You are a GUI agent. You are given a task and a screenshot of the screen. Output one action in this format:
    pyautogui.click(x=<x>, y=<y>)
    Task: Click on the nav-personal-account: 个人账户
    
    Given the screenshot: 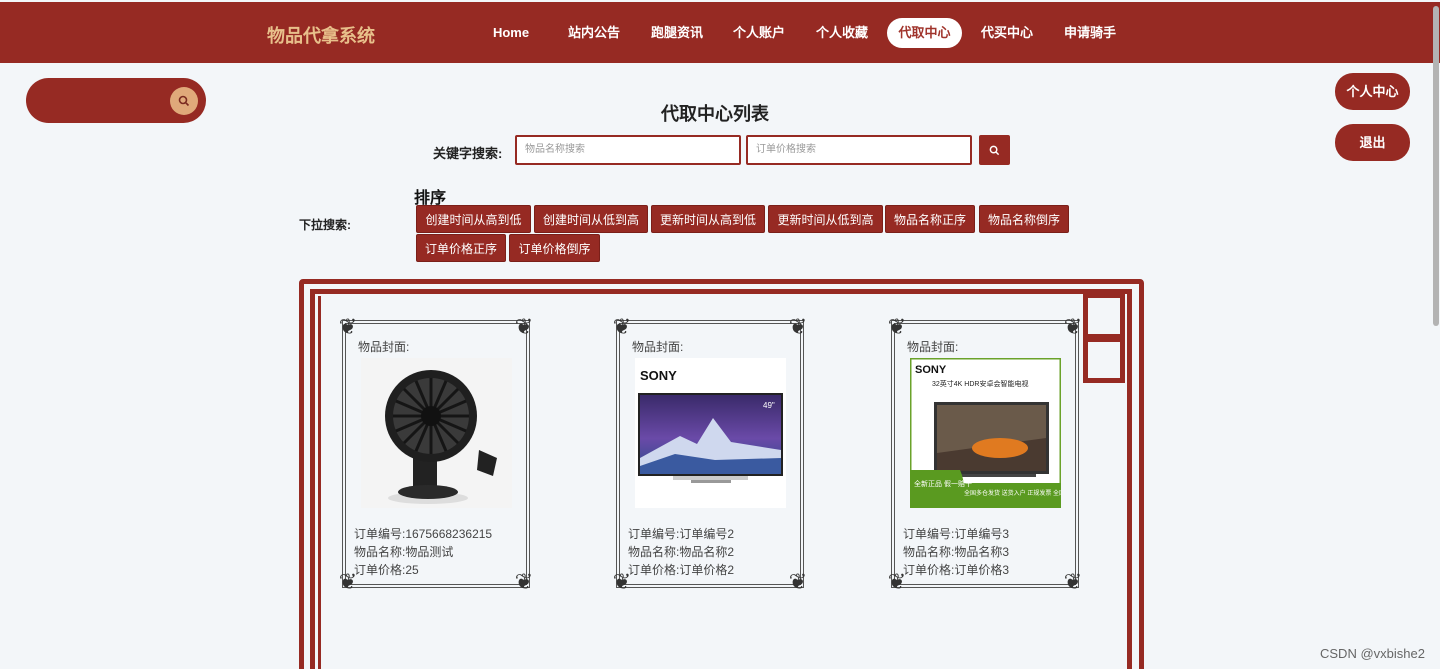 What is the action you would take?
    pyautogui.click(x=759, y=33)
    